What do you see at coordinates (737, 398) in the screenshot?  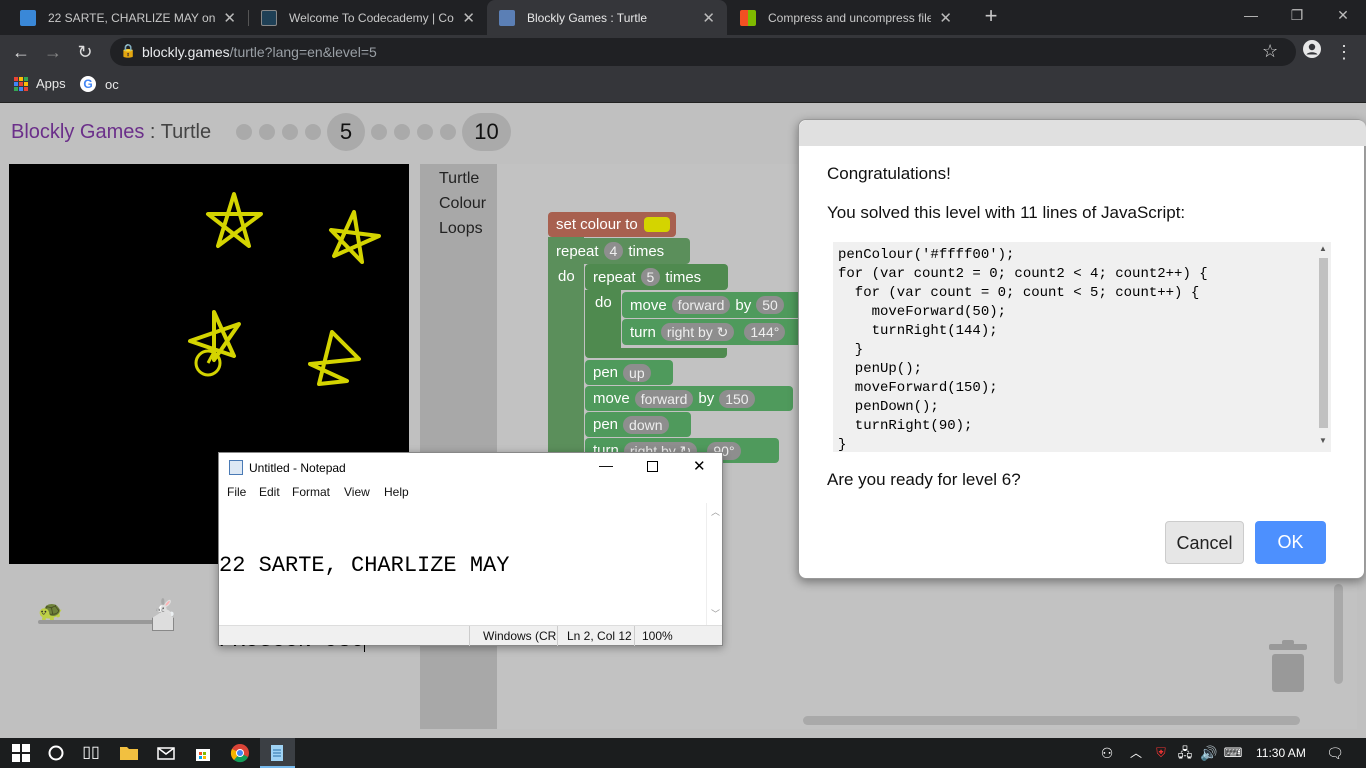 I see `distance-field: 150` at bounding box center [737, 398].